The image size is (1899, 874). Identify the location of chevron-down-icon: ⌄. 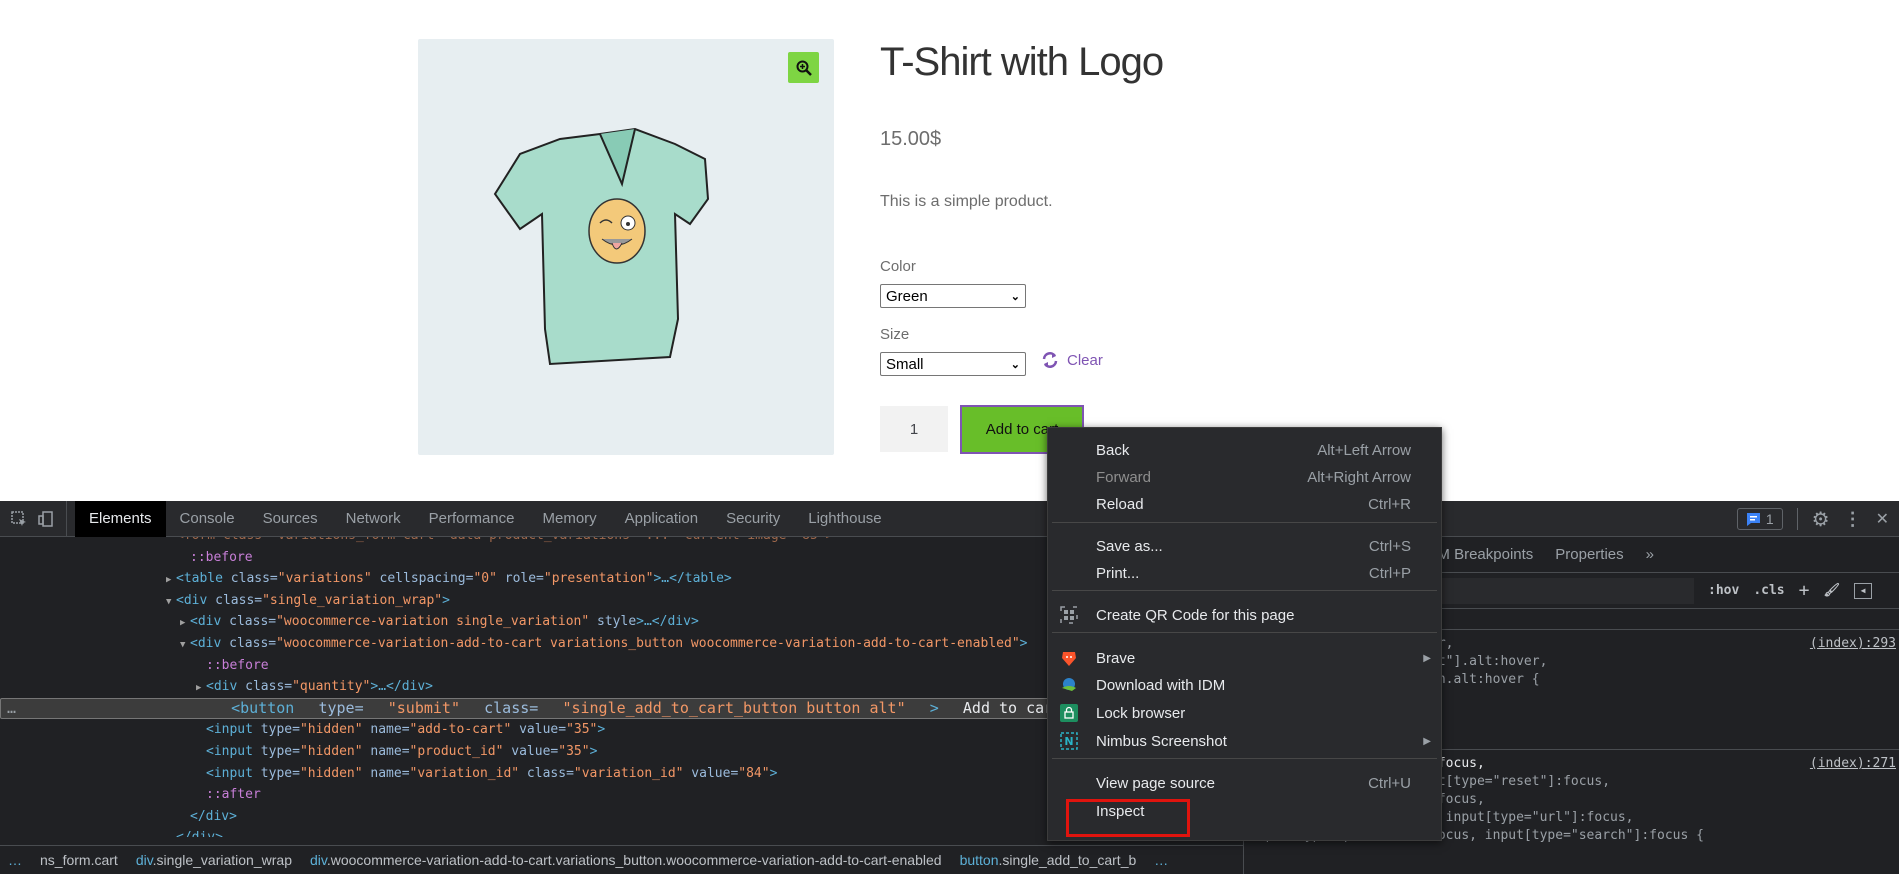
(1015, 296).